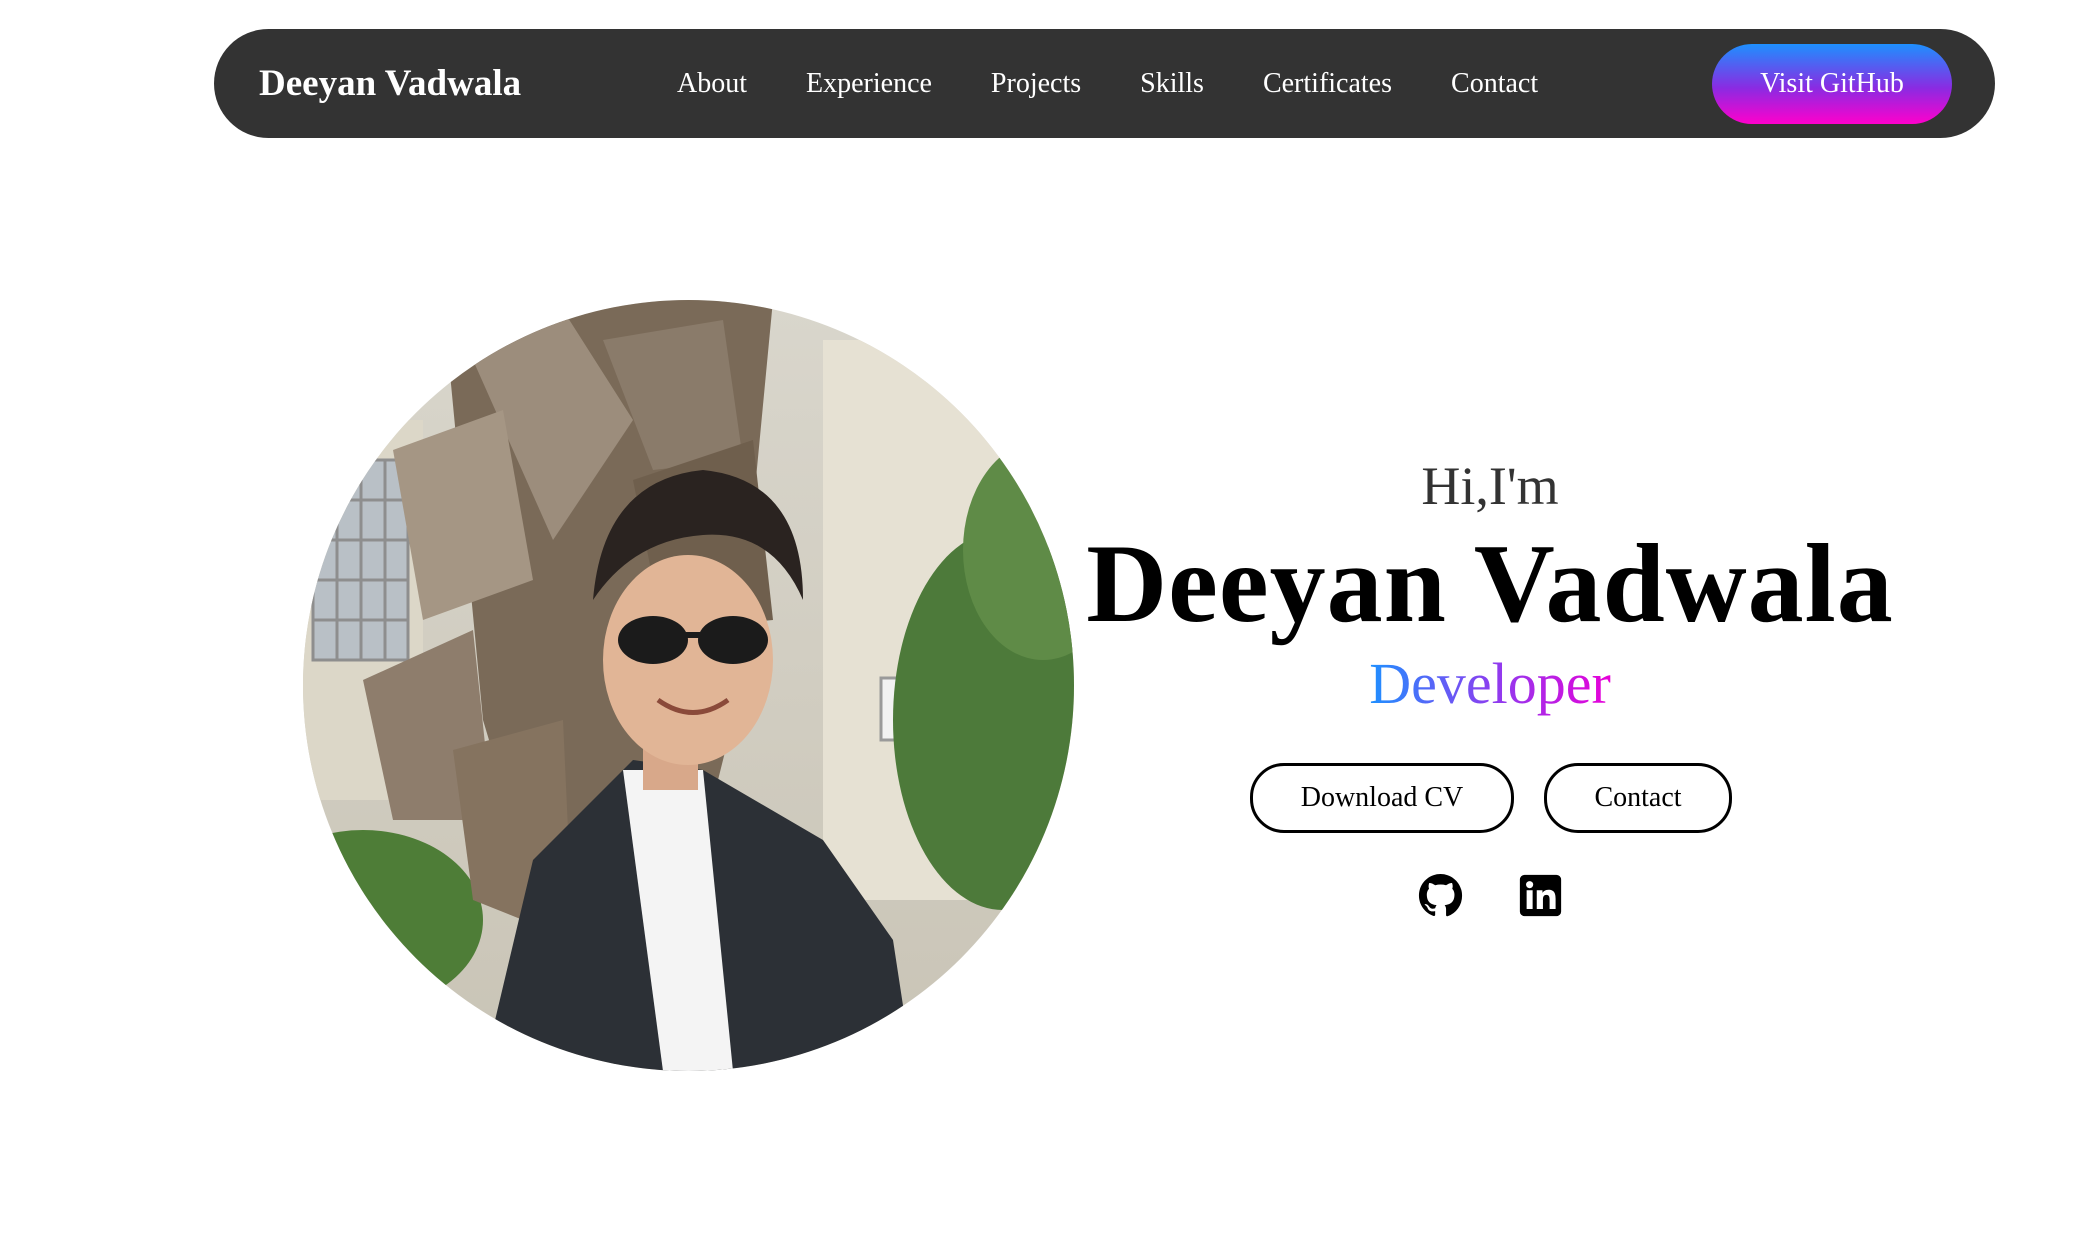  I want to click on visit-github-button: Visit GitHub, so click(1832, 84).